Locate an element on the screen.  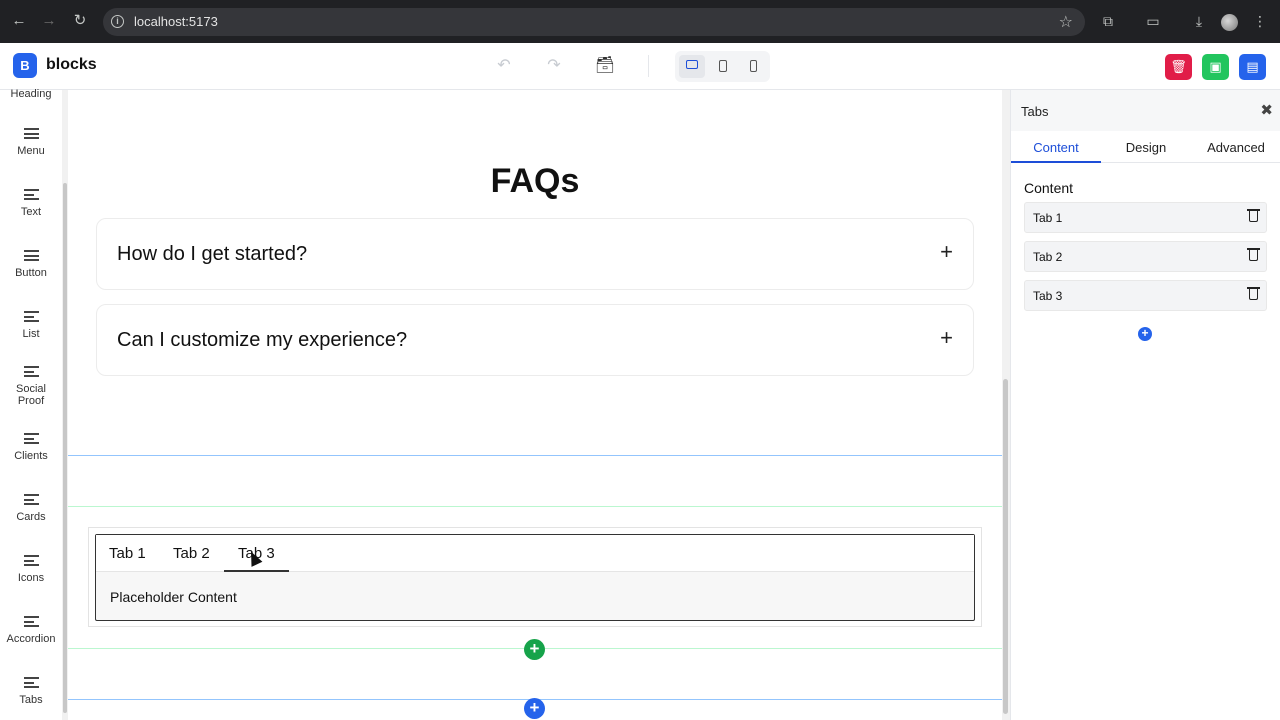
sidebar-item-accordion: Accordion is located at coordinates (31, 630).